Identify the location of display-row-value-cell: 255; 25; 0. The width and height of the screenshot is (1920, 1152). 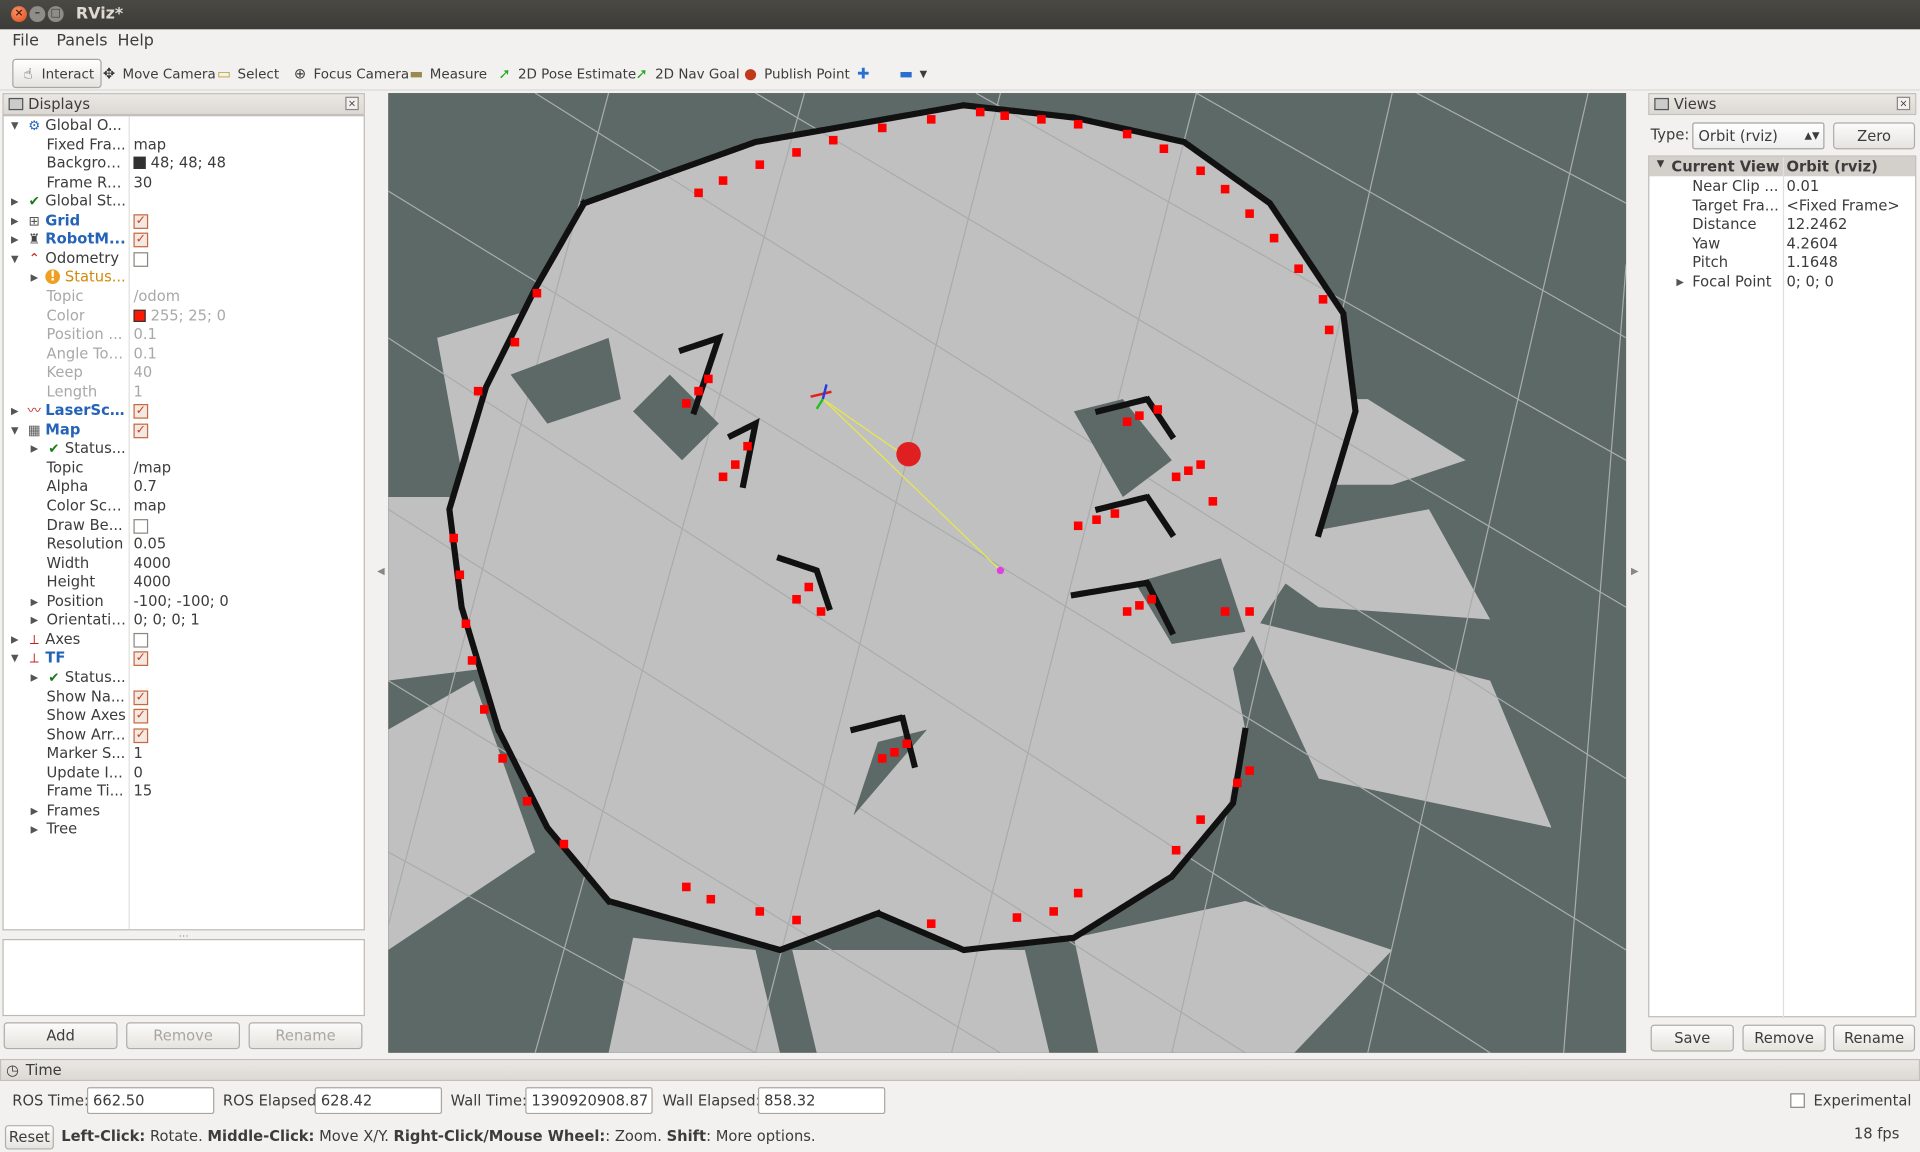
(179, 316).